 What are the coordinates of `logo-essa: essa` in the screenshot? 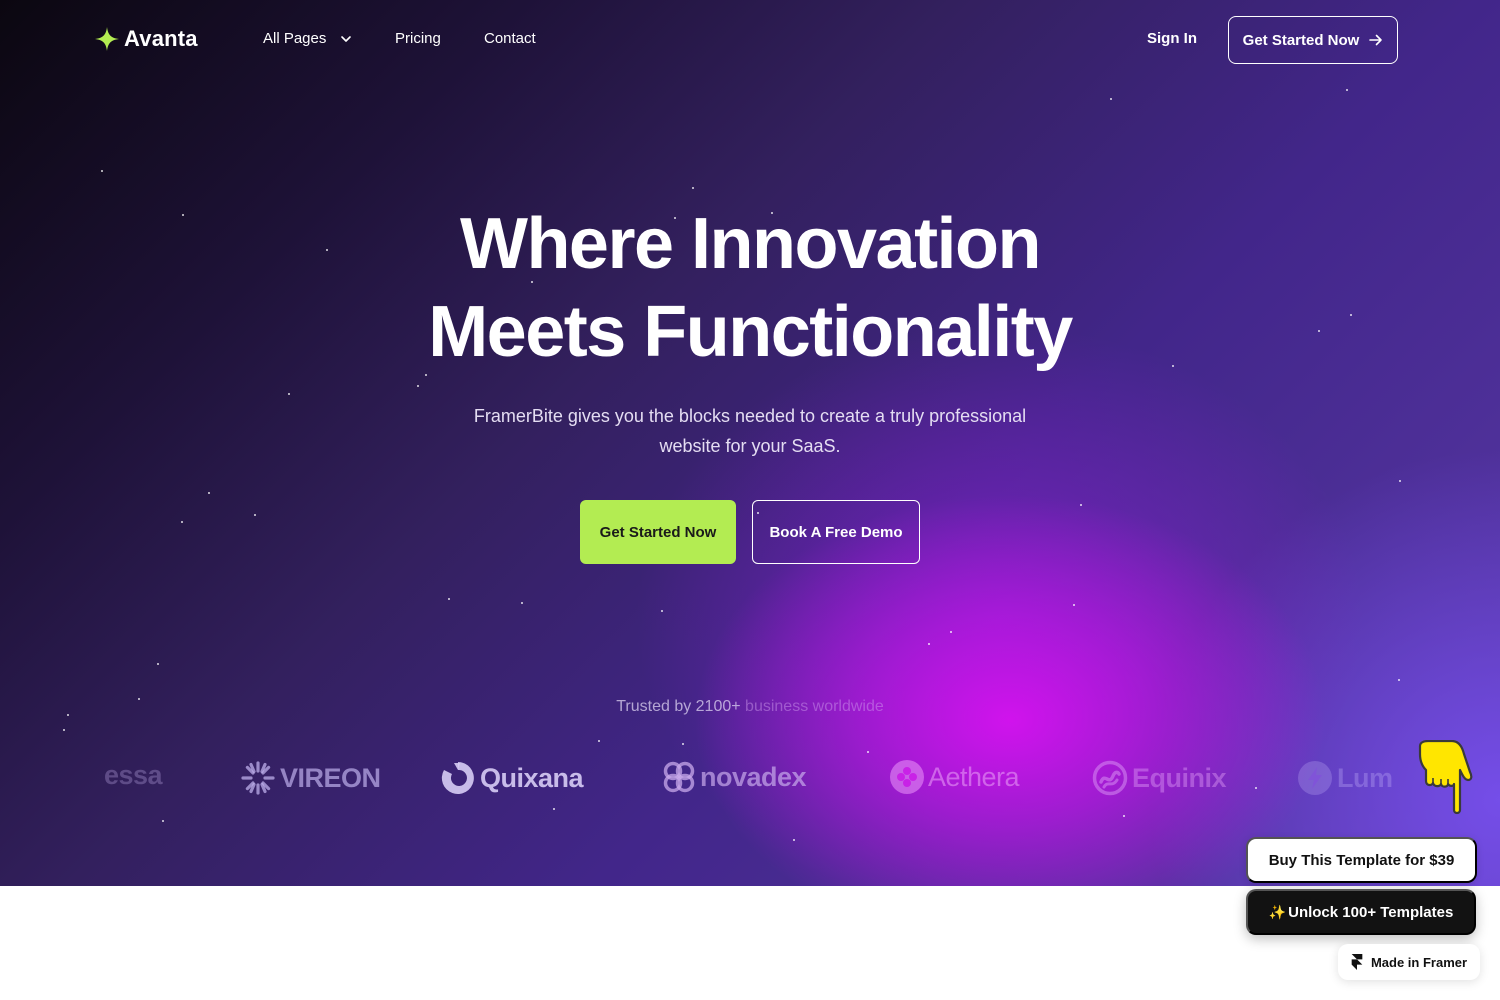 It's located at (133, 775).